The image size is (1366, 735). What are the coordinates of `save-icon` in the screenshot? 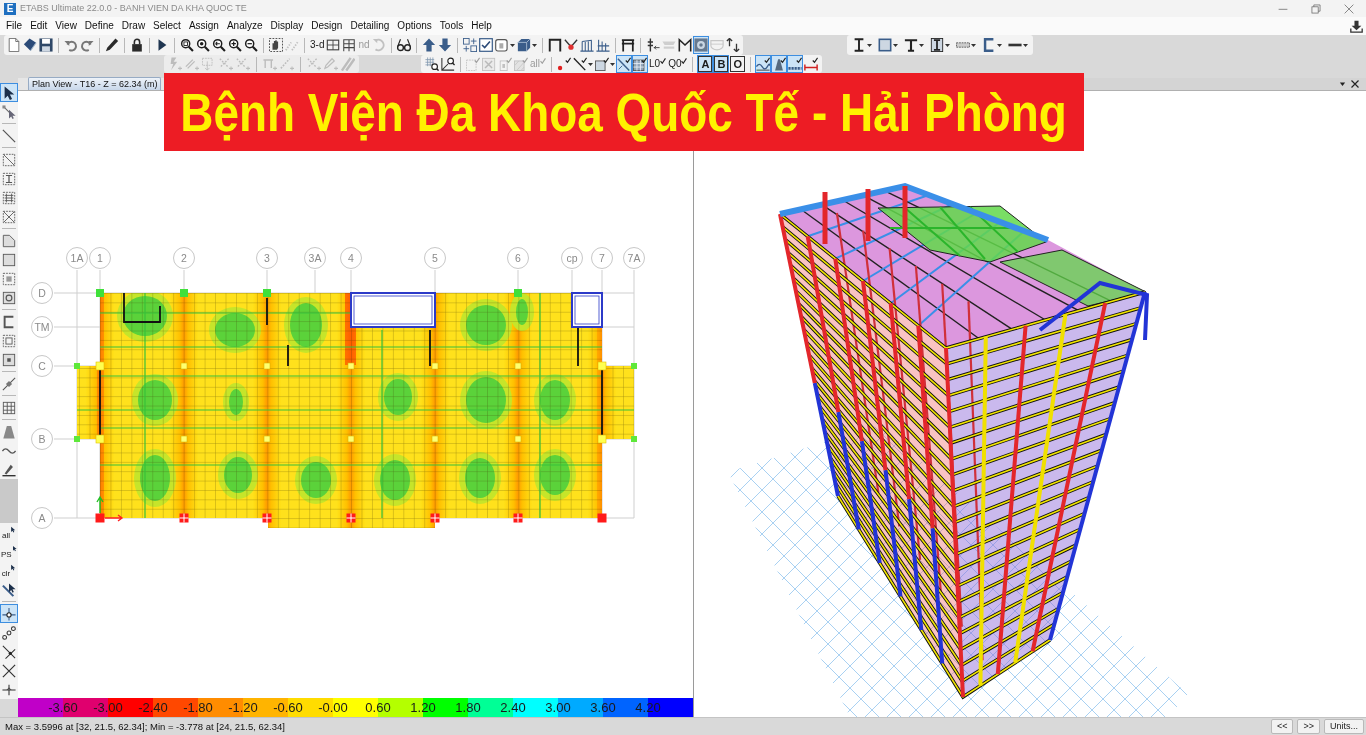 It's located at (46, 45).